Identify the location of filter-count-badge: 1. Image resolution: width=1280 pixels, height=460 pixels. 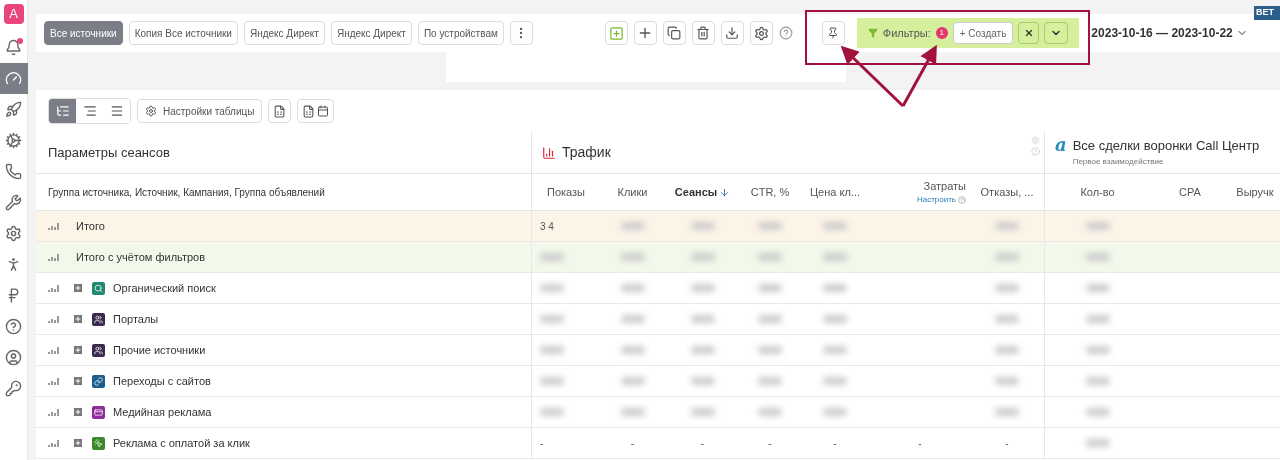
(941, 33).